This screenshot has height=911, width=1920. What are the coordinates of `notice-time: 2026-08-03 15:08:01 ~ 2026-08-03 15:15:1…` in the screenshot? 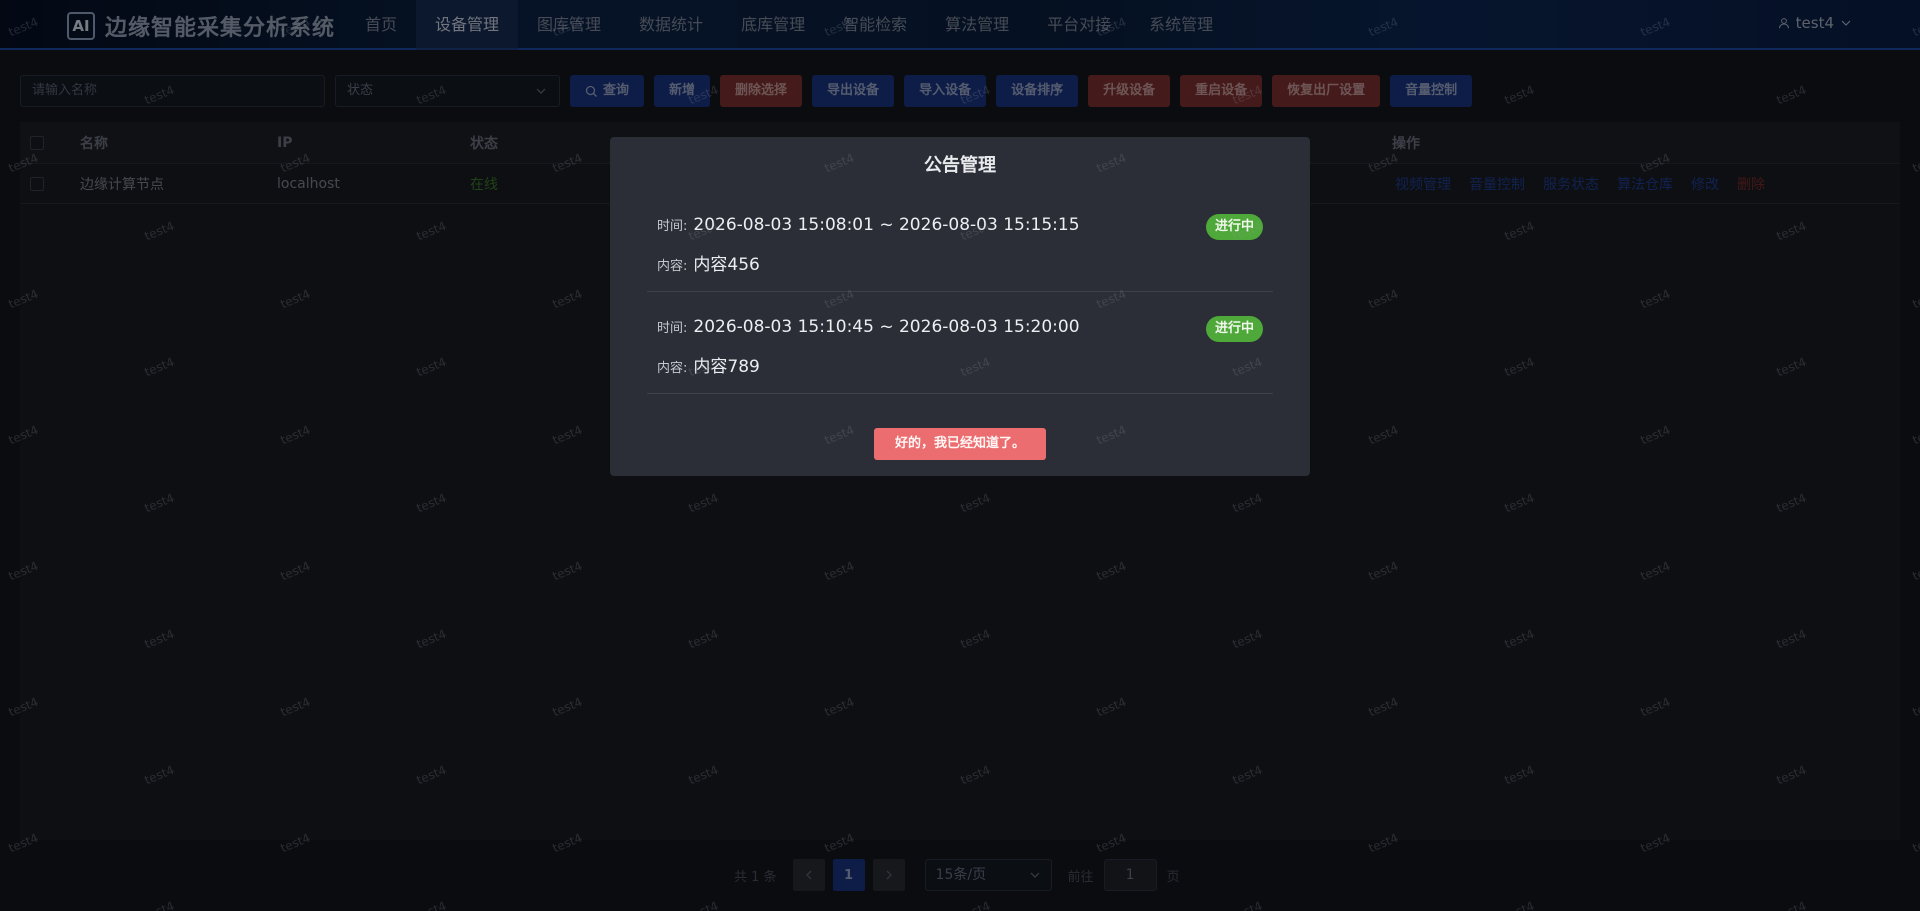 It's located at (886, 225).